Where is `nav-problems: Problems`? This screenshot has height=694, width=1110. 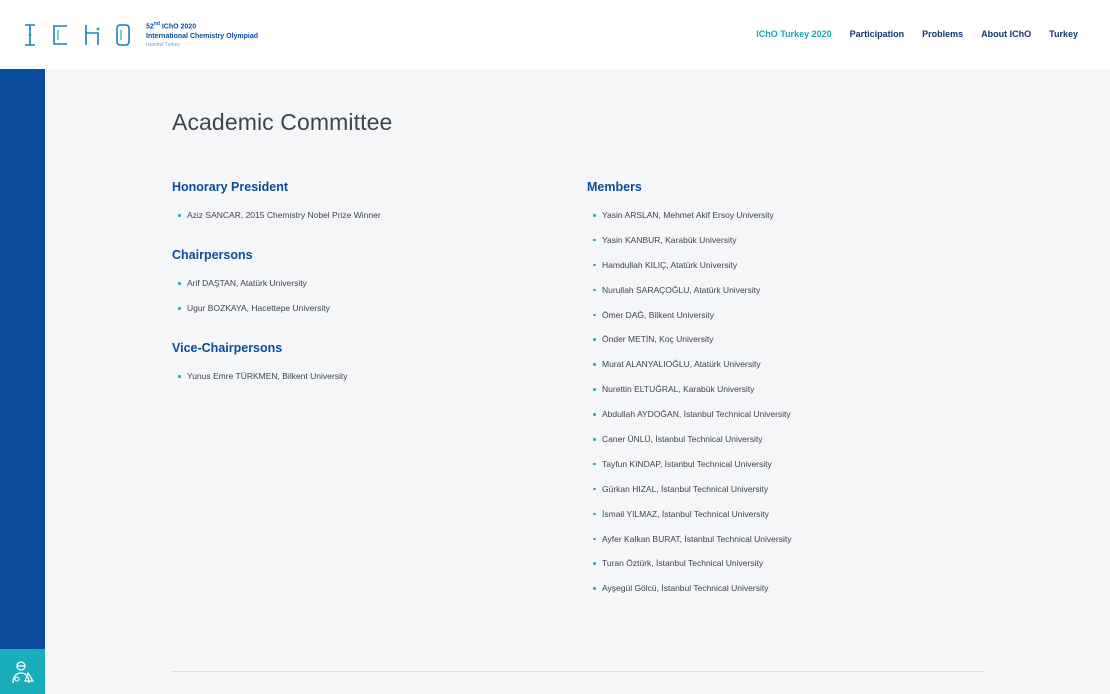 nav-problems: Problems is located at coordinates (942, 34).